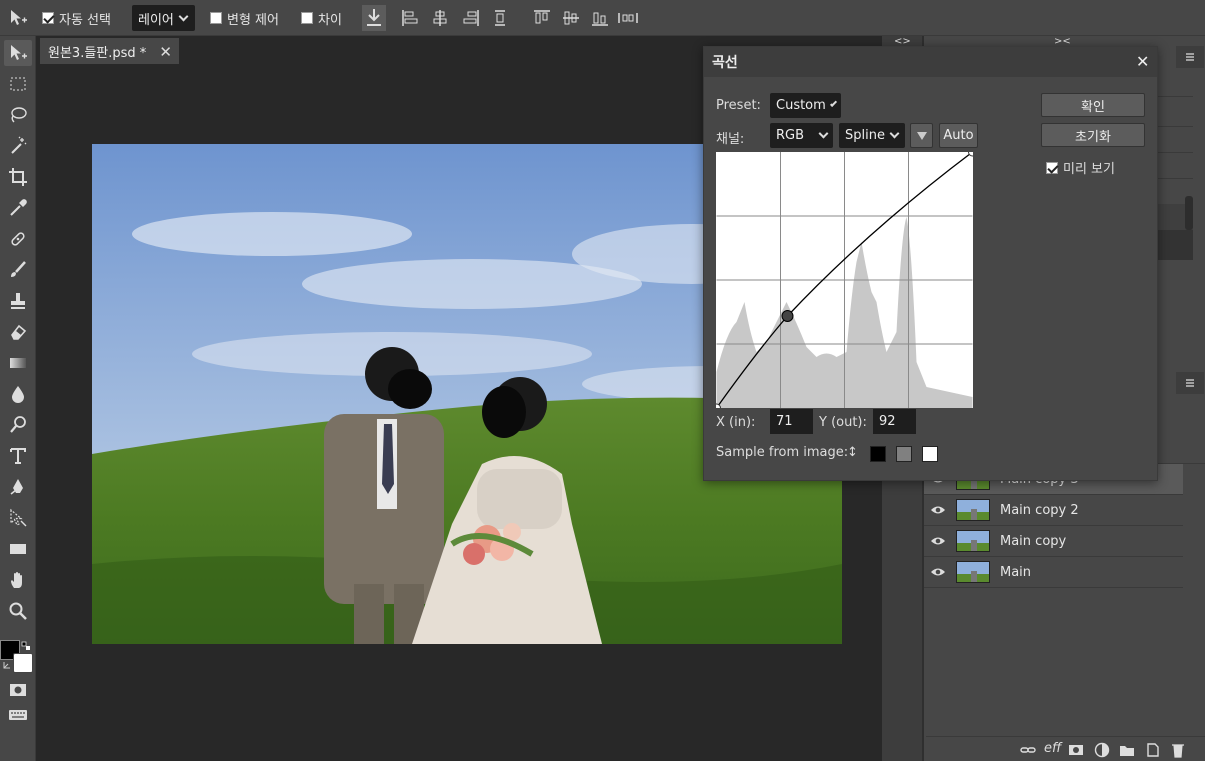 The height and width of the screenshot is (761, 1205). Describe the element at coordinates (843, 422) in the screenshot. I see `y-out-label: Y (out):` at that location.